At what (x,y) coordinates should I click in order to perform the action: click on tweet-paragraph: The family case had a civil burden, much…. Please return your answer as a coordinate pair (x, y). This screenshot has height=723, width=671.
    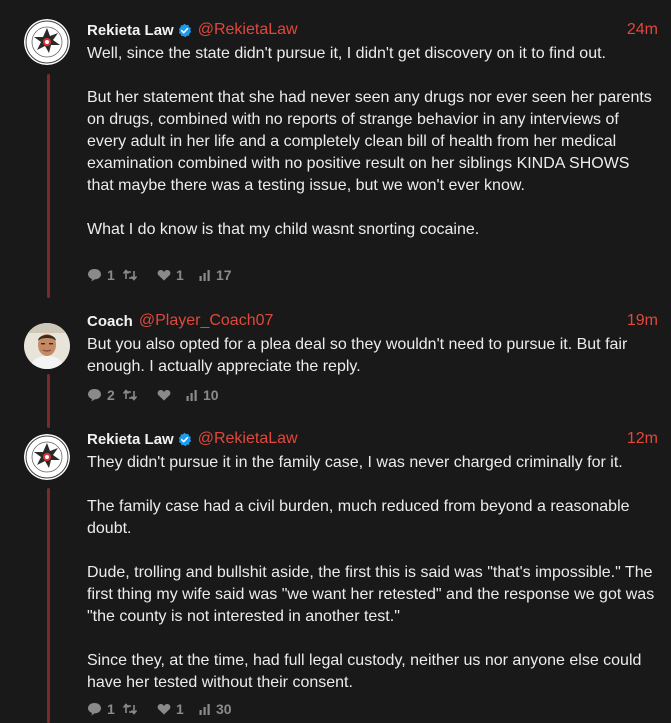
    Looking at the image, I should click on (358, 517).